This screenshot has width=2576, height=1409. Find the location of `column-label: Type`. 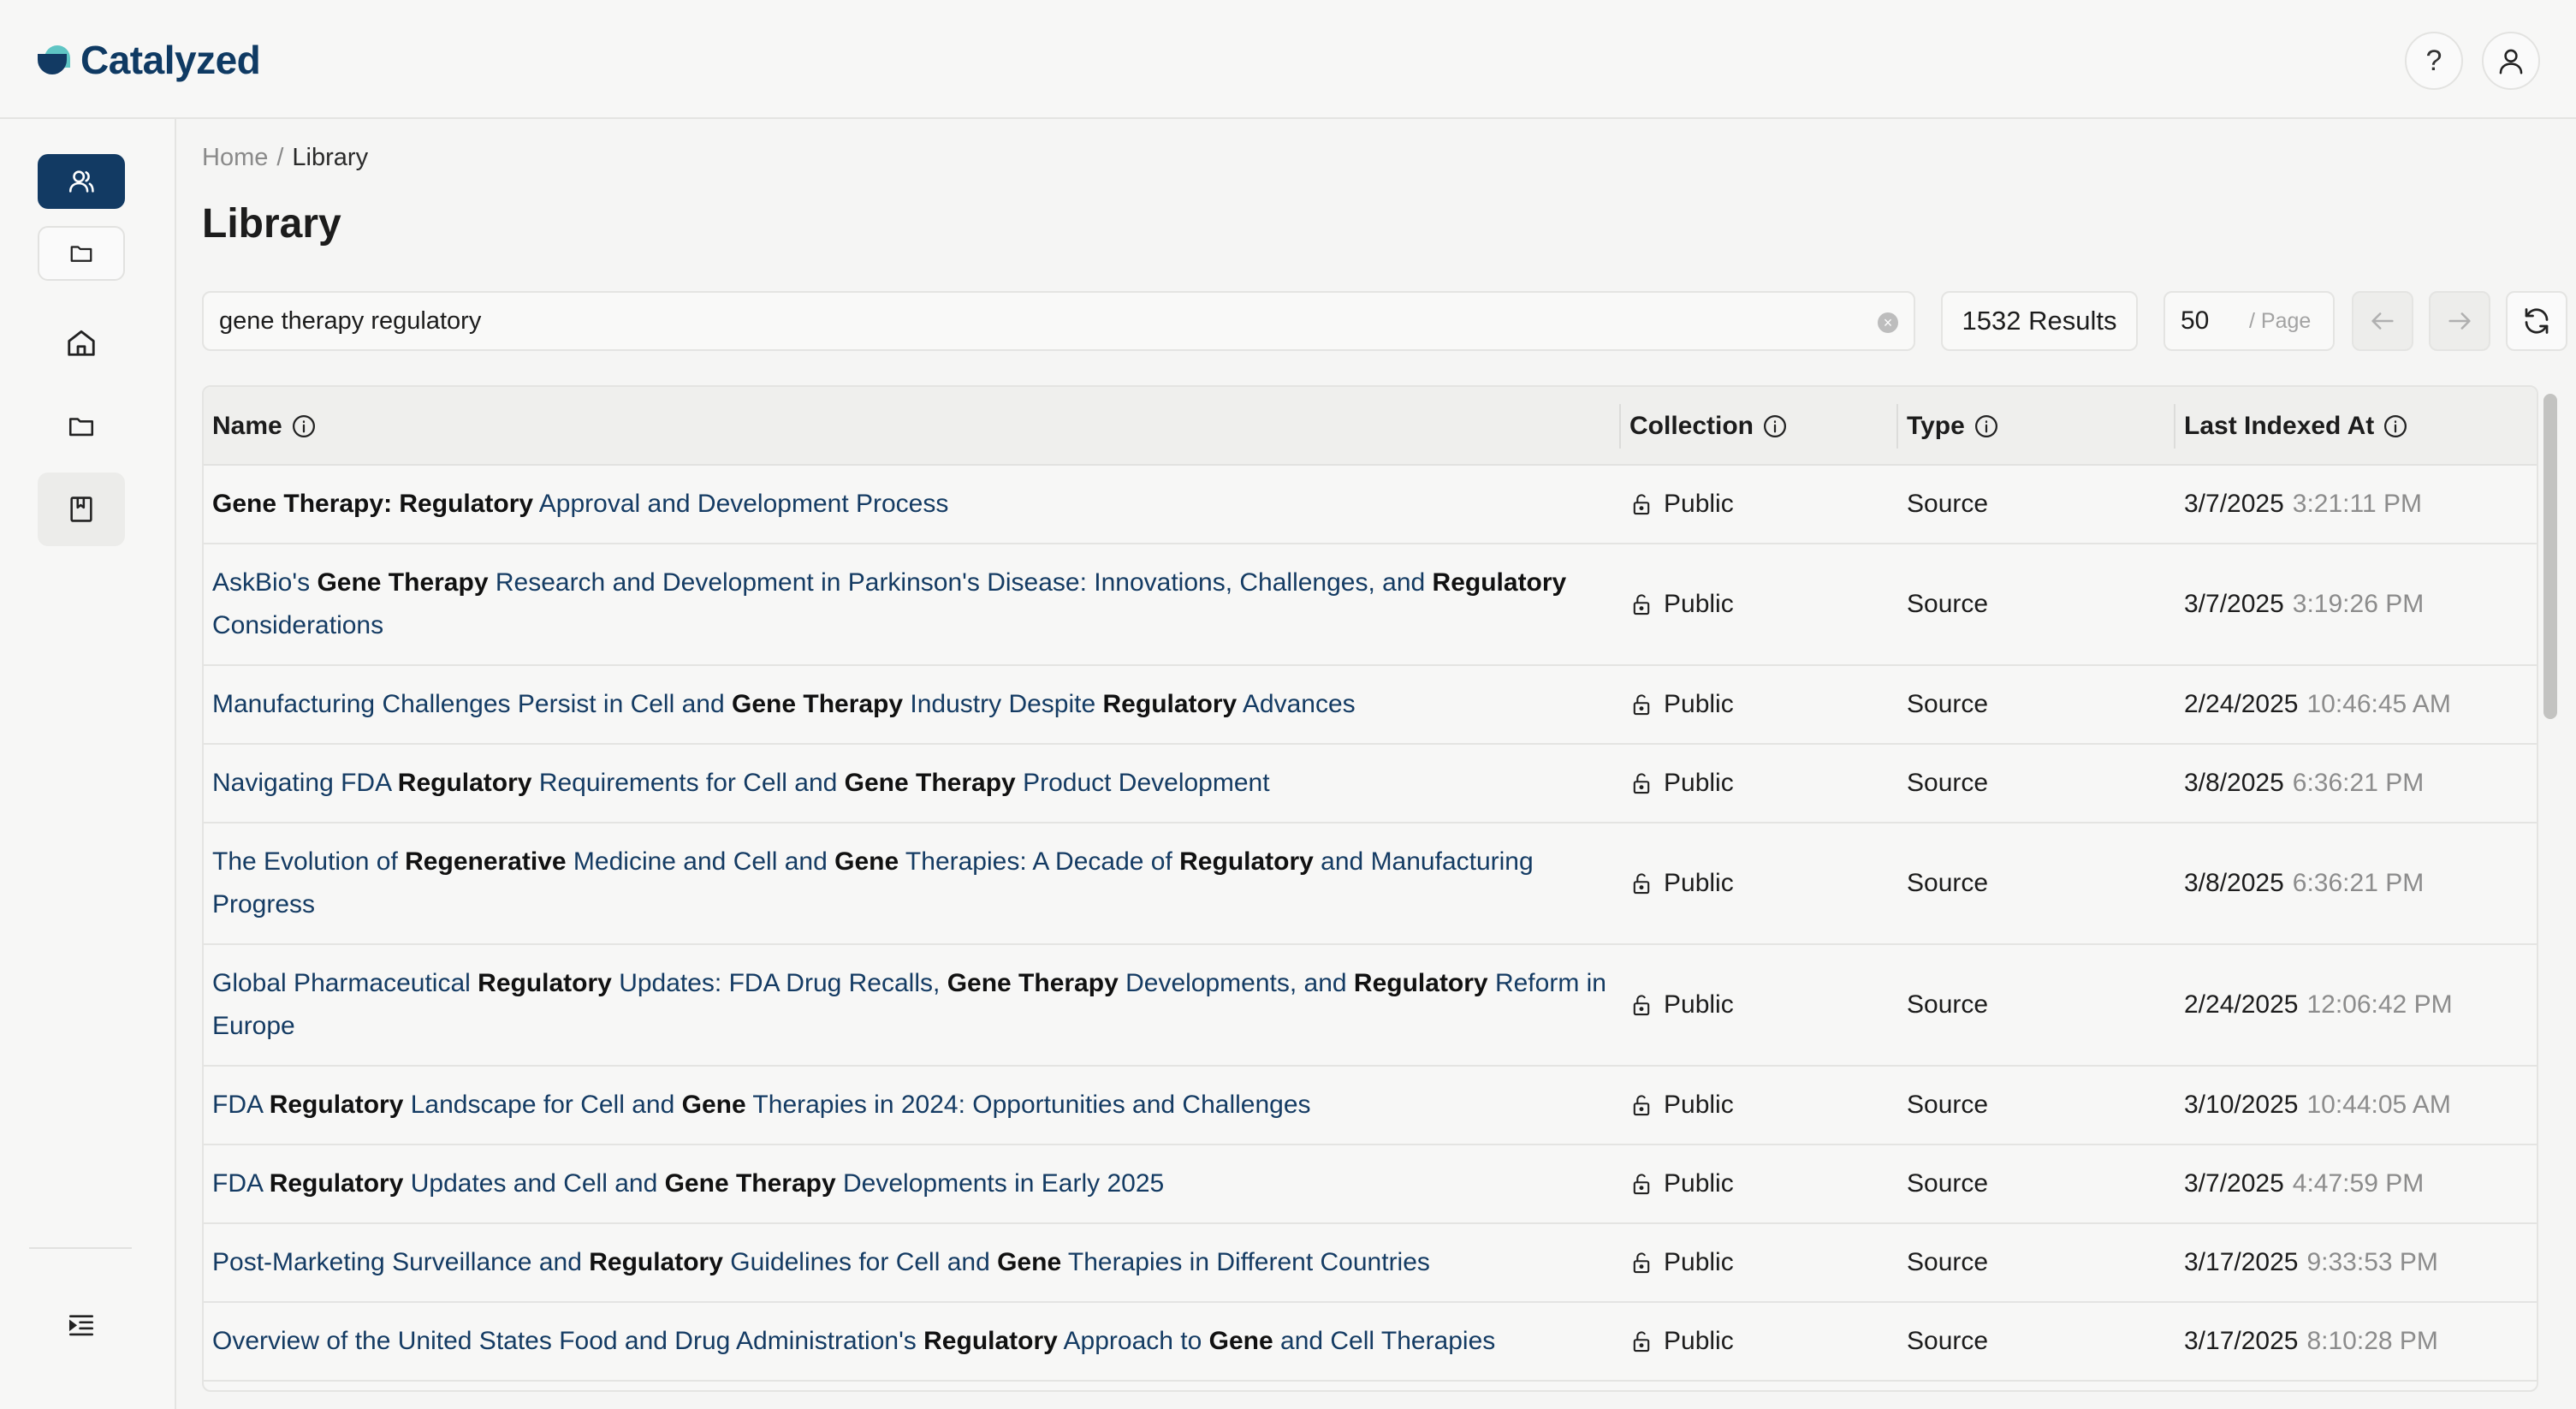

column-label: Type is located at coordinates (1936, 426).